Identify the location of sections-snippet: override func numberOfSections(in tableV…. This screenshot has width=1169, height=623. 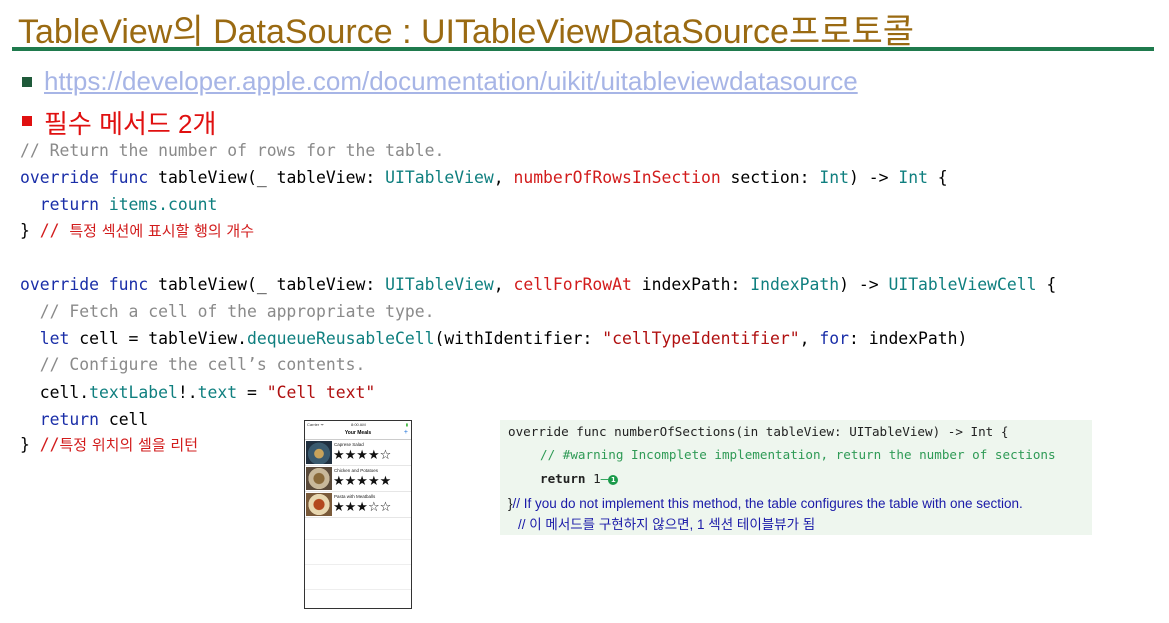
(796, 477).